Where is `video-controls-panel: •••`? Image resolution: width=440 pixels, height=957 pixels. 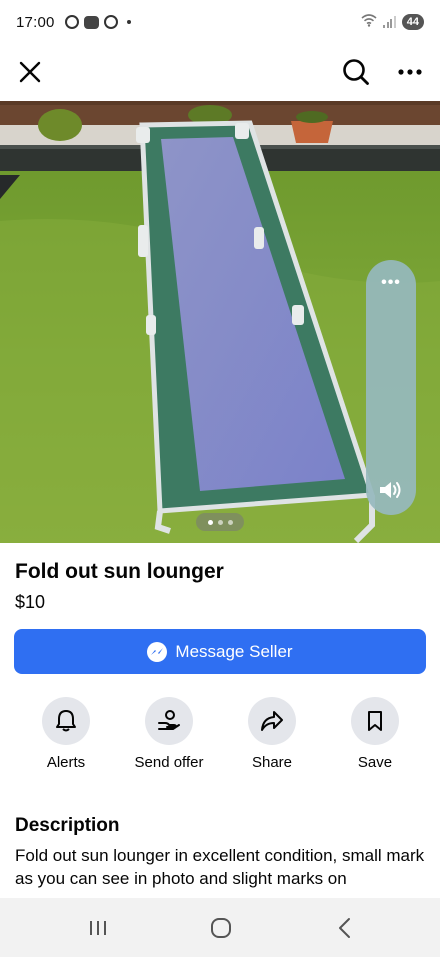 video-controls-panel: ••• is located at coordinates (391, 387).